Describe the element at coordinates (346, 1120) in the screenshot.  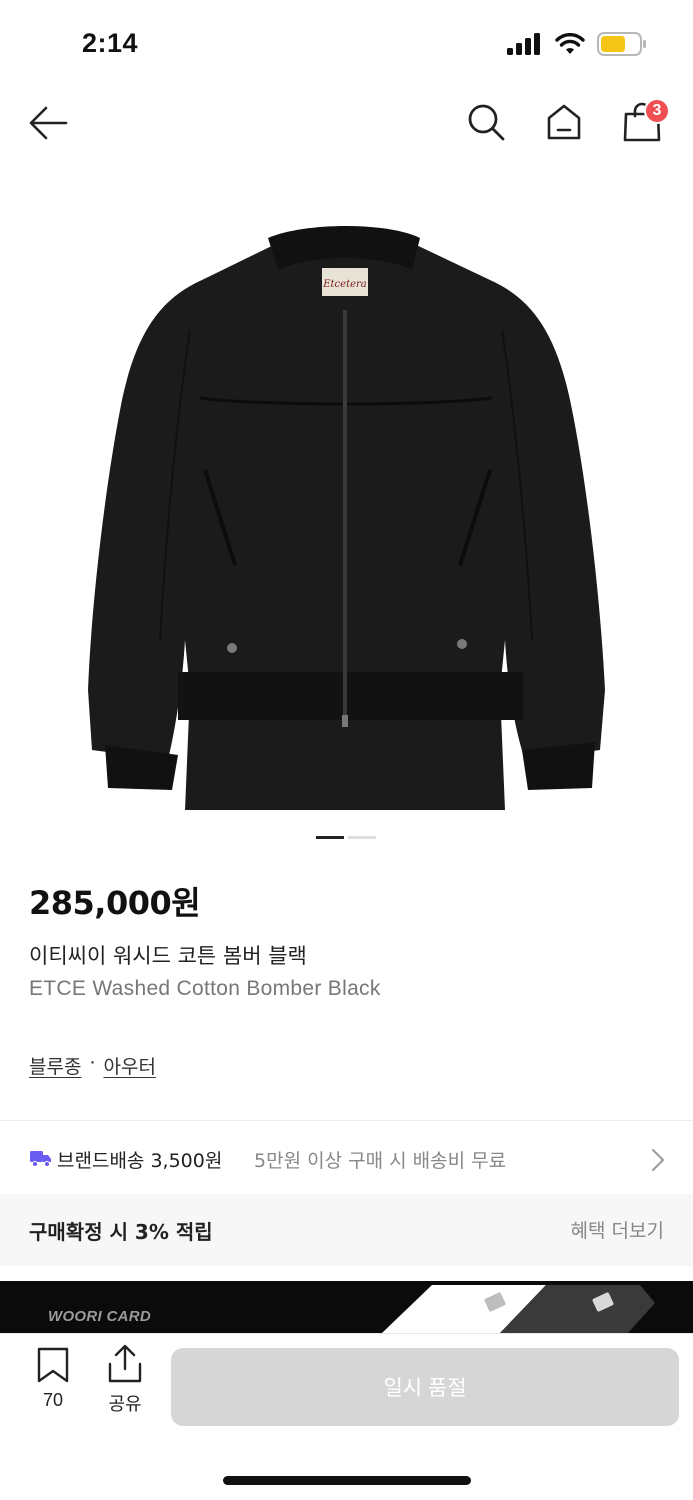
I see `section-divider` at that location.